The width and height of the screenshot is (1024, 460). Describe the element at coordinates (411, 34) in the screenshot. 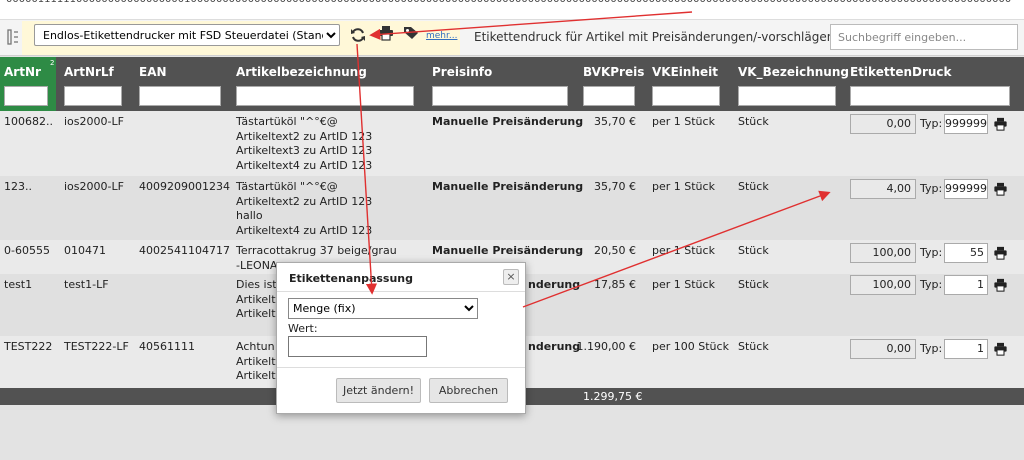

I see `tag-icon` at that location.